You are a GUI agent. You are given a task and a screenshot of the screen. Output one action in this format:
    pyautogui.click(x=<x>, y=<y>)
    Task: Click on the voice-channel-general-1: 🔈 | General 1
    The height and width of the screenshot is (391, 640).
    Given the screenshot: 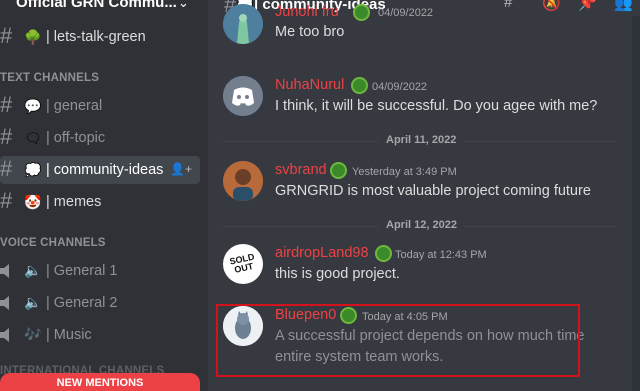 What is the action you would take?
    pyautogui.click(x=100, y=271)
    